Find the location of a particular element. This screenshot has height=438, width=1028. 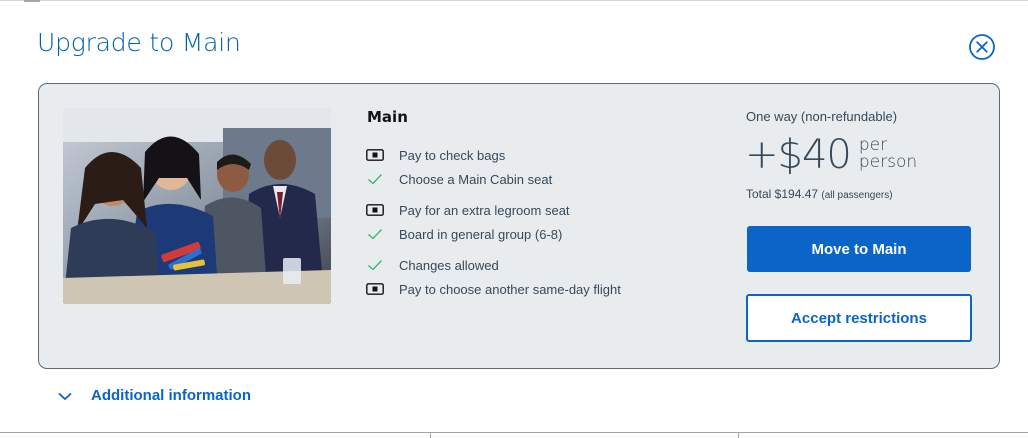

cabin-name: Main is located at coordinates (387, 117).